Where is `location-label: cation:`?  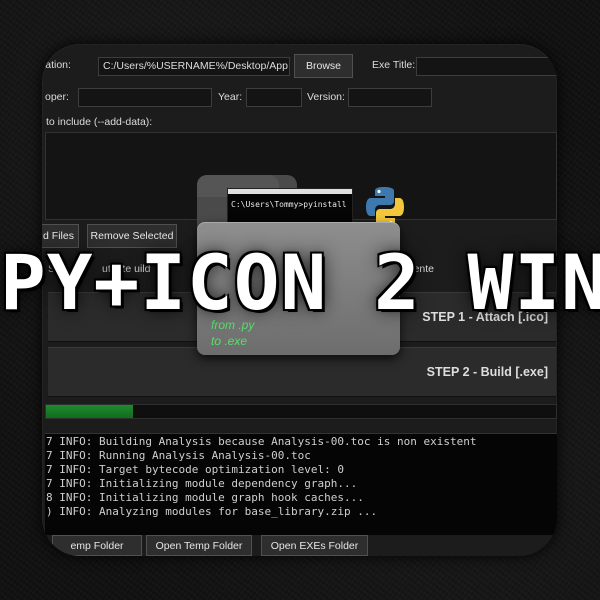 location-label: cation: is located at coordinates (56, 65).